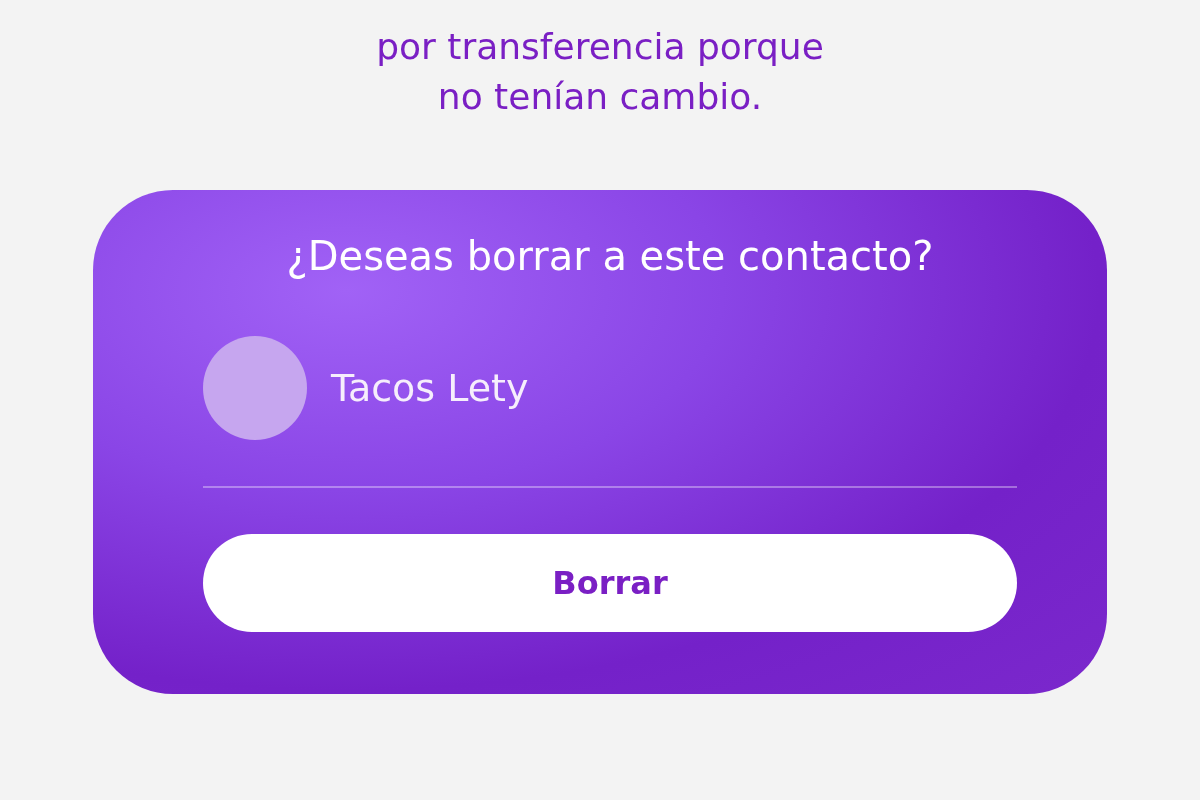  What do you see at coordinates (610, 583) in the screenshot?
I see `delete-button: Borrar` at bounding box center [610, 583].